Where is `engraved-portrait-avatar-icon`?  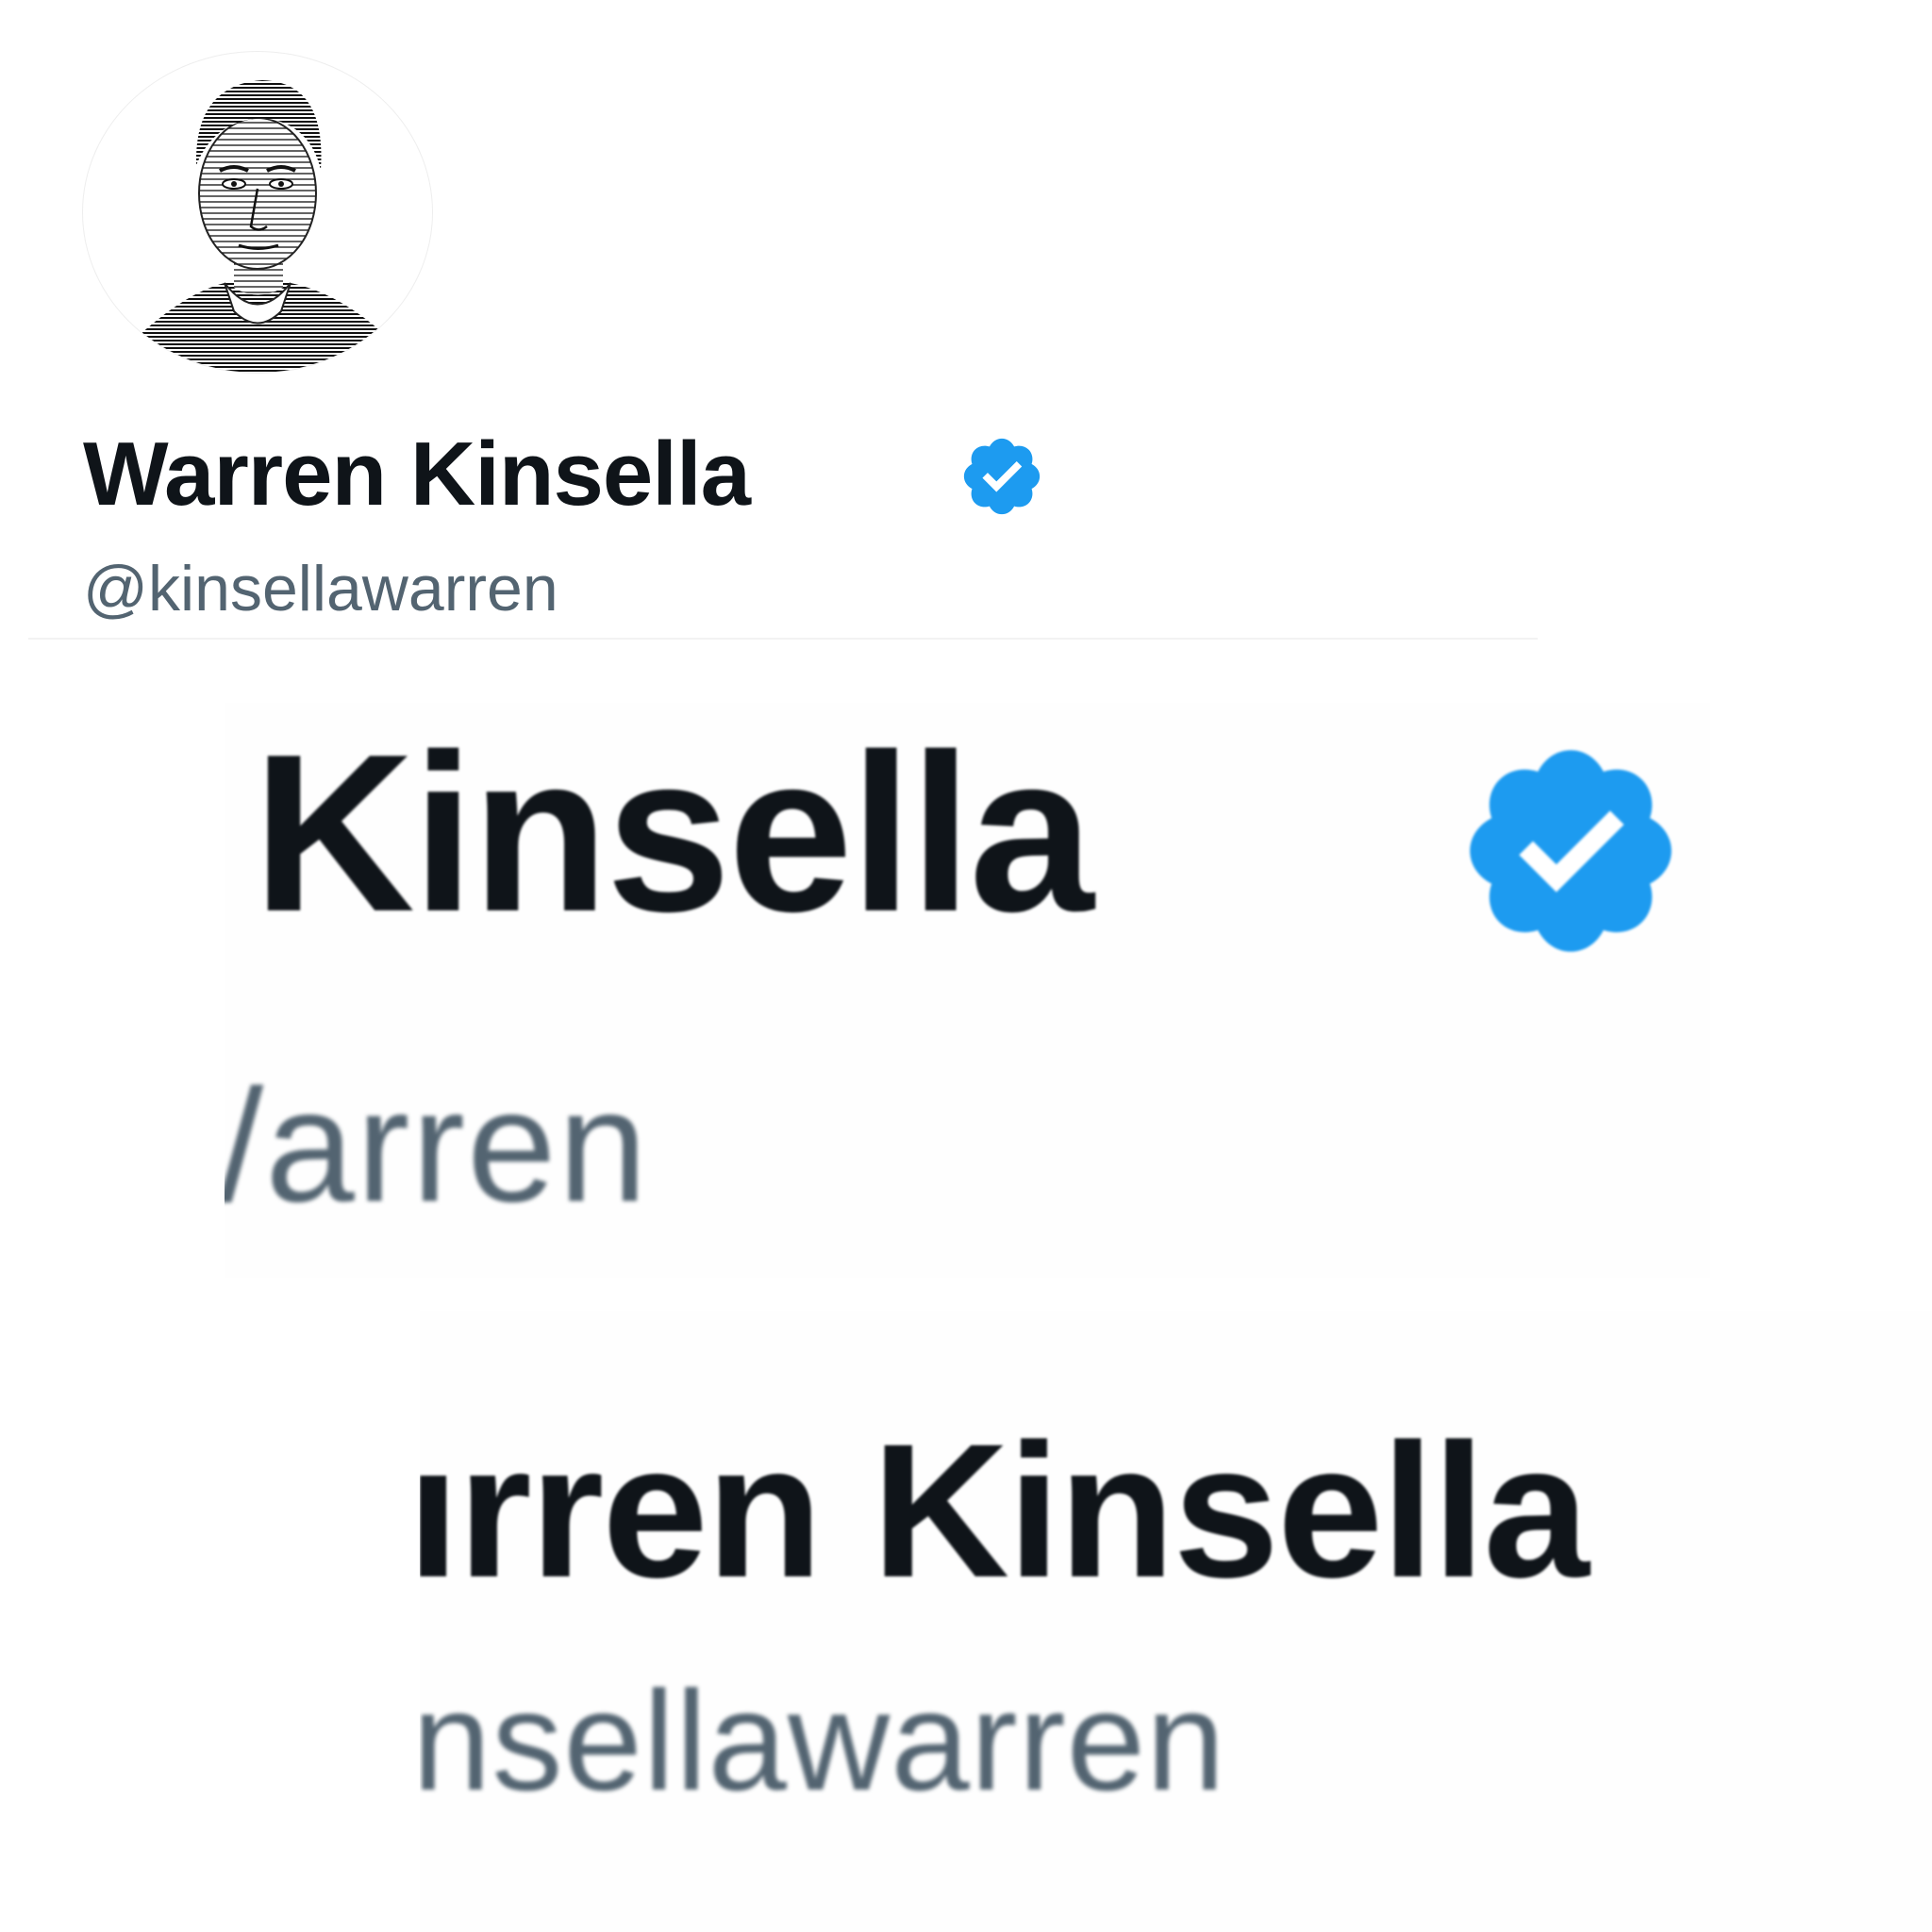 engraved-portrait-avatar-icon is located at coordinates (264, 227).